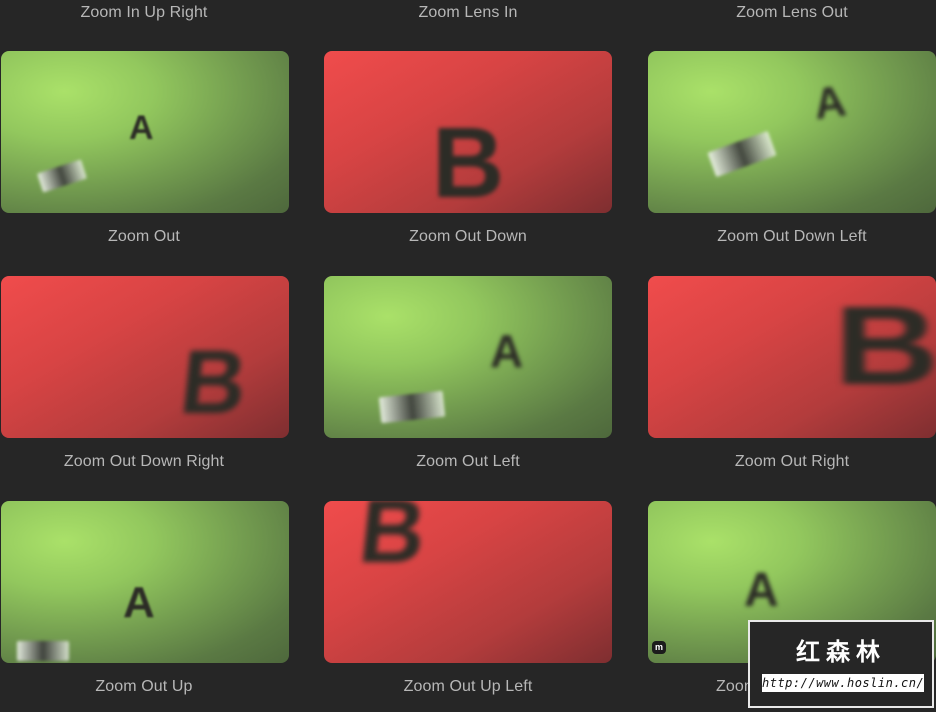 Image resolution: width=936 pixels, height=712 pixels. What do you see at coordinates (144, 12) in the screenshot?
I see `label-zoom-in-up-right: Zoom In Up Right` at bounding box center [144, 12].